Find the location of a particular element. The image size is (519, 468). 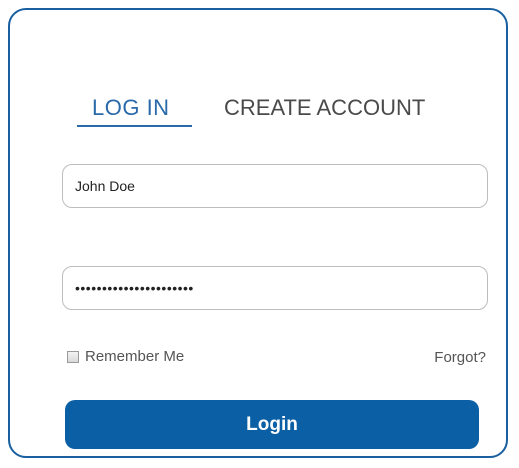

tab-create-account: CREATE ACCOUNT is located at coordinates (324, 108).